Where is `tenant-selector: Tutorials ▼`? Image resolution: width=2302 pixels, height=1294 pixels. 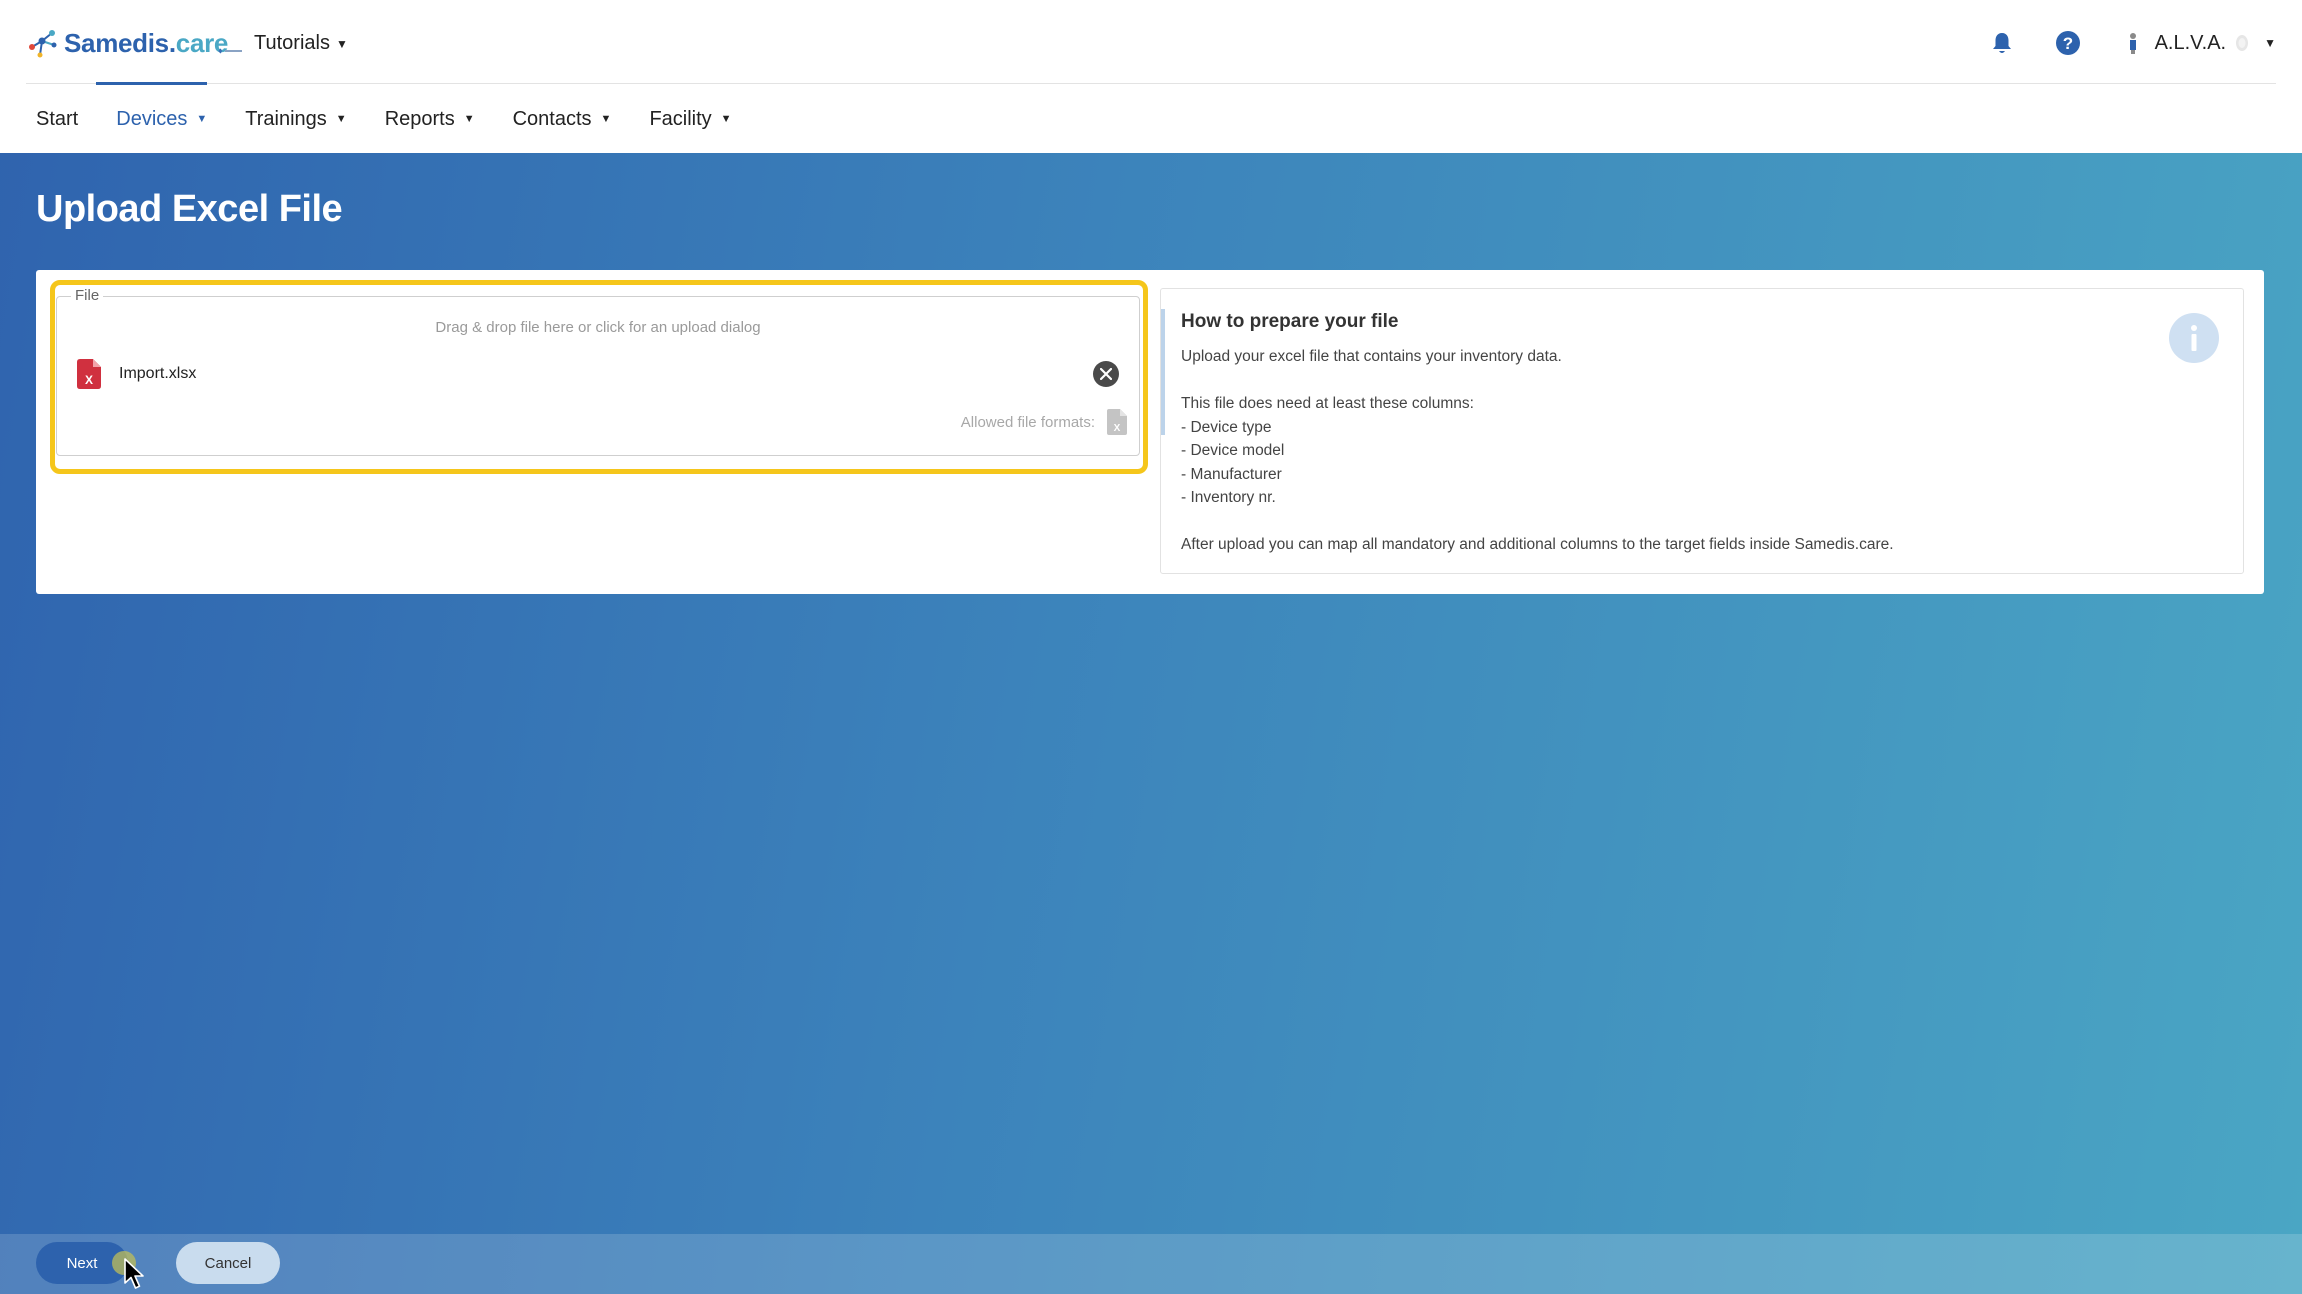 tenant-selector: Tutorials ▼ is located at coordinates (283, 43).